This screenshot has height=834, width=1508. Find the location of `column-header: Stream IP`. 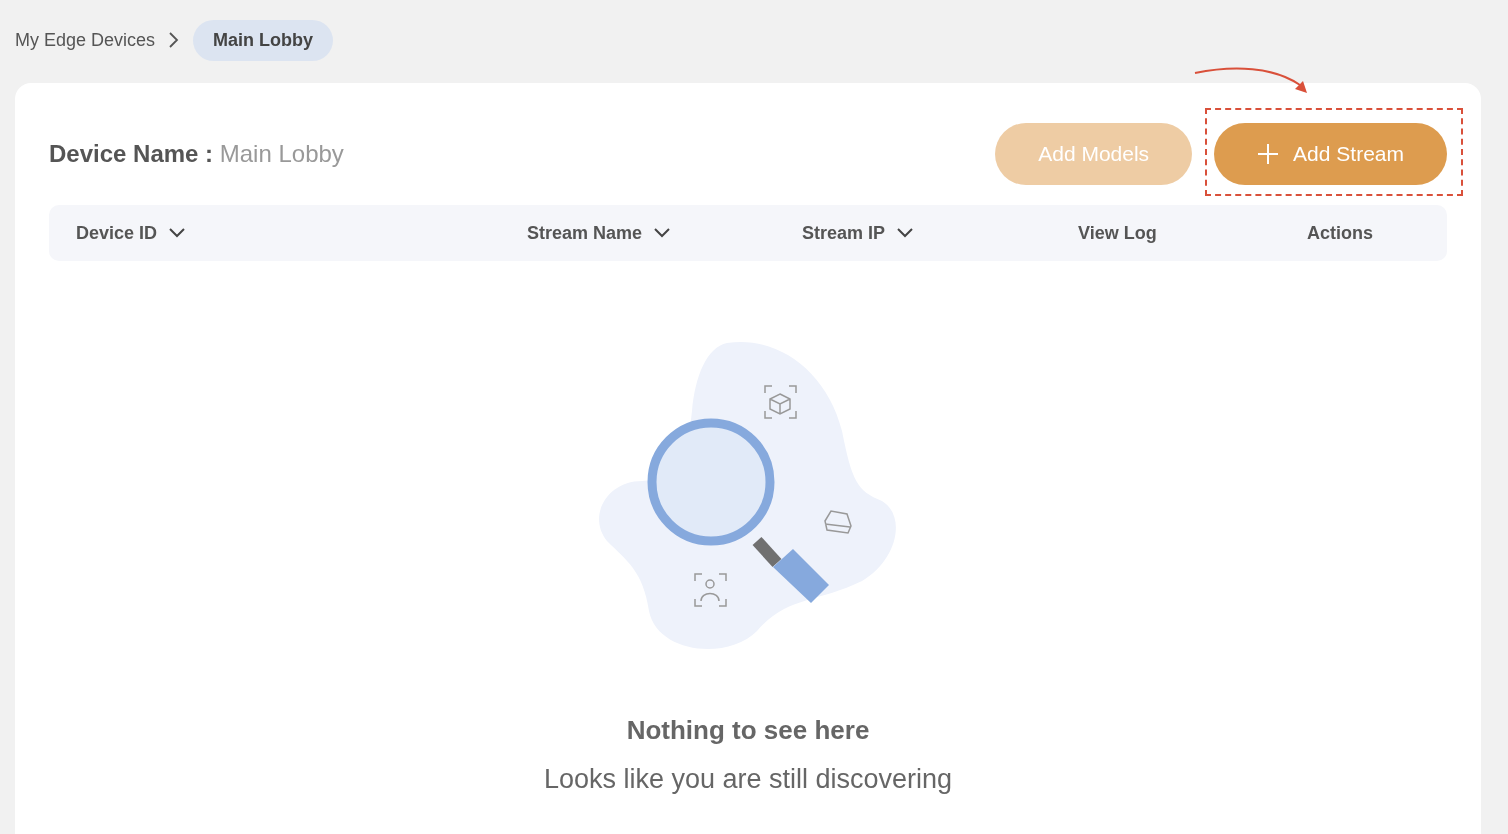

column-header: Stream IP is located at coordinates (844, 233).